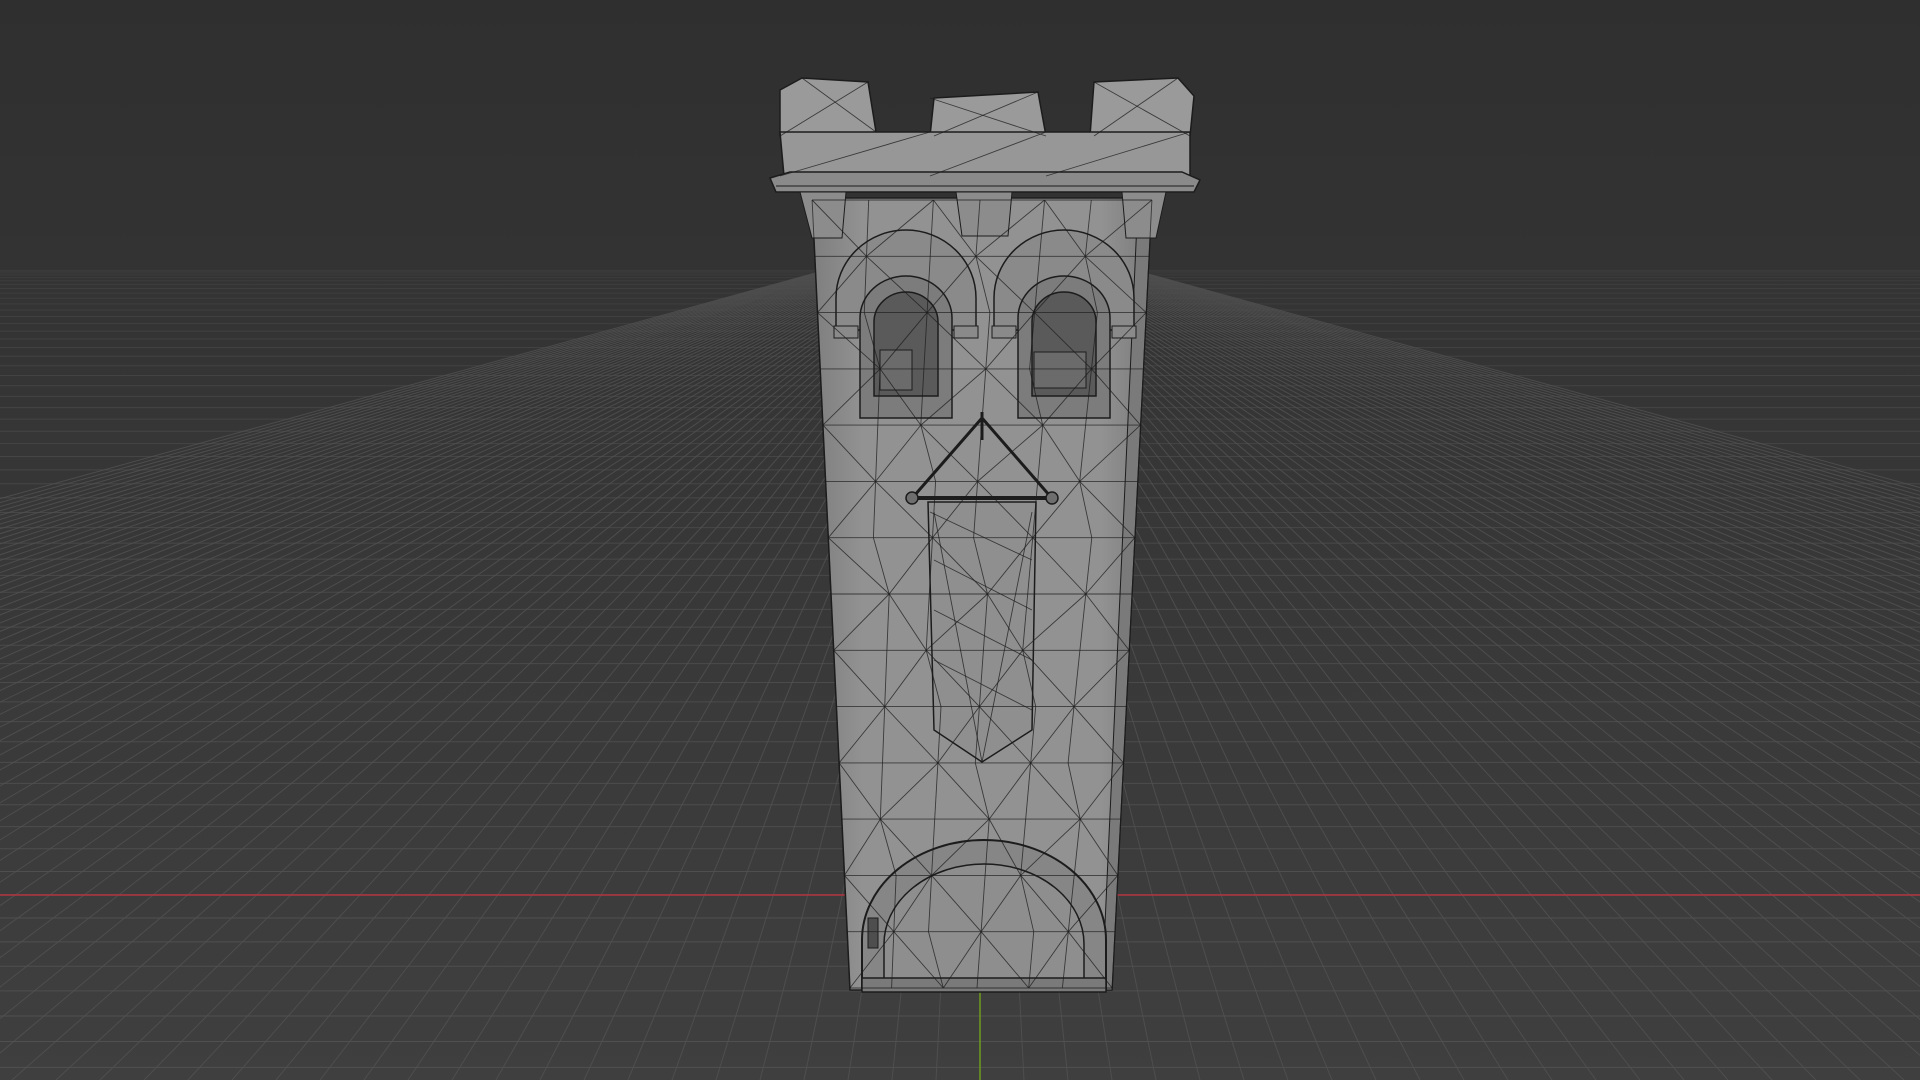 The width and height of the screenshot is (1920, 1080). Describe the element at coordinates (982, 632) in the screenshot. I see `hanging-banner` at that location.